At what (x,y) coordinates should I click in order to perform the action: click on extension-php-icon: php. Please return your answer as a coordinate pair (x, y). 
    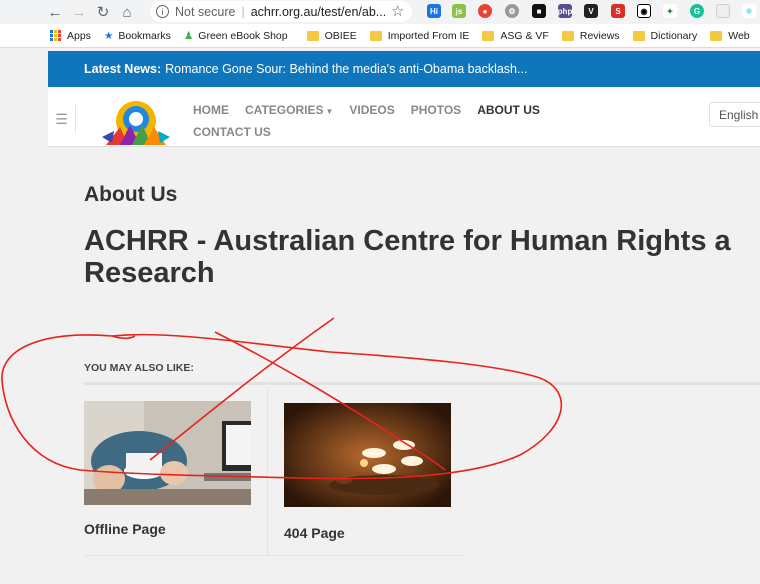
    Looking at the image, I should click on (565, 11).